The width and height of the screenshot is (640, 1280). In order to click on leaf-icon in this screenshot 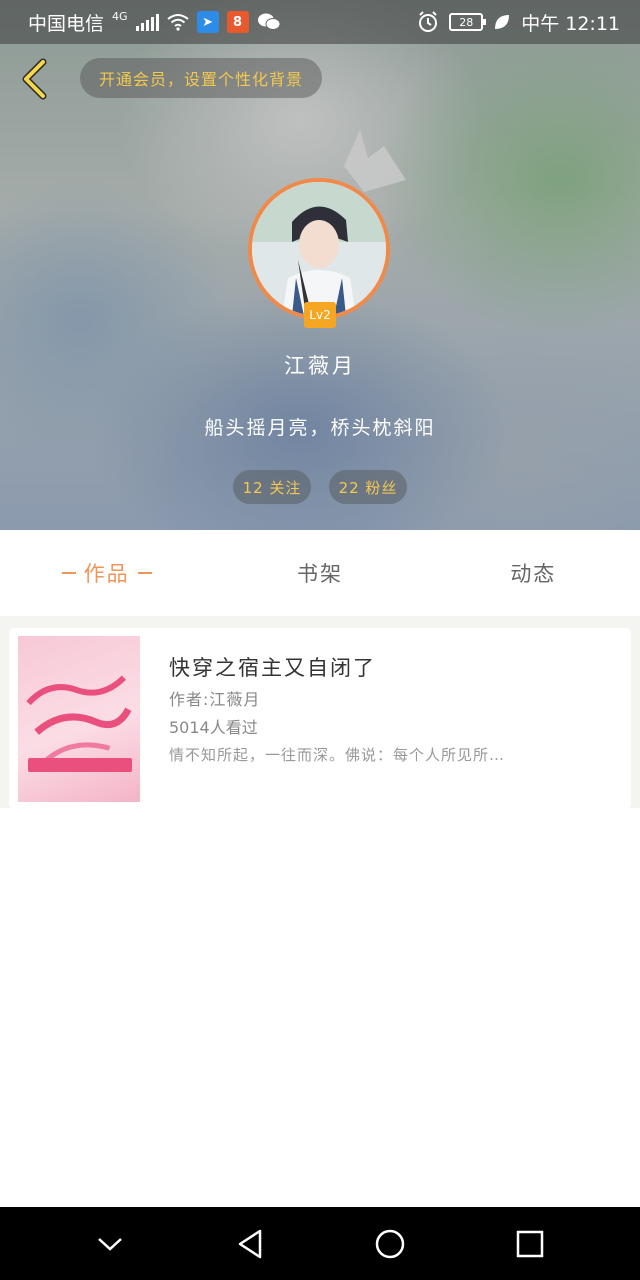, I will do `click(502, 22)`.